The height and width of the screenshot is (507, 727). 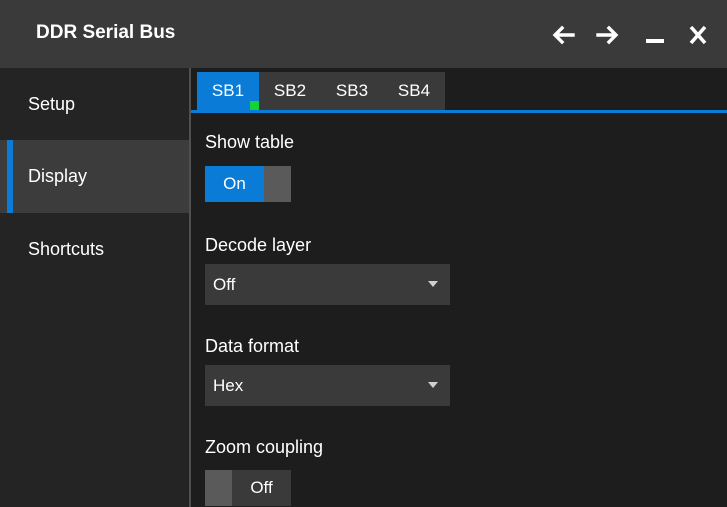 I want to click on tab-sb4: SB4, so click(x=414, y=91).